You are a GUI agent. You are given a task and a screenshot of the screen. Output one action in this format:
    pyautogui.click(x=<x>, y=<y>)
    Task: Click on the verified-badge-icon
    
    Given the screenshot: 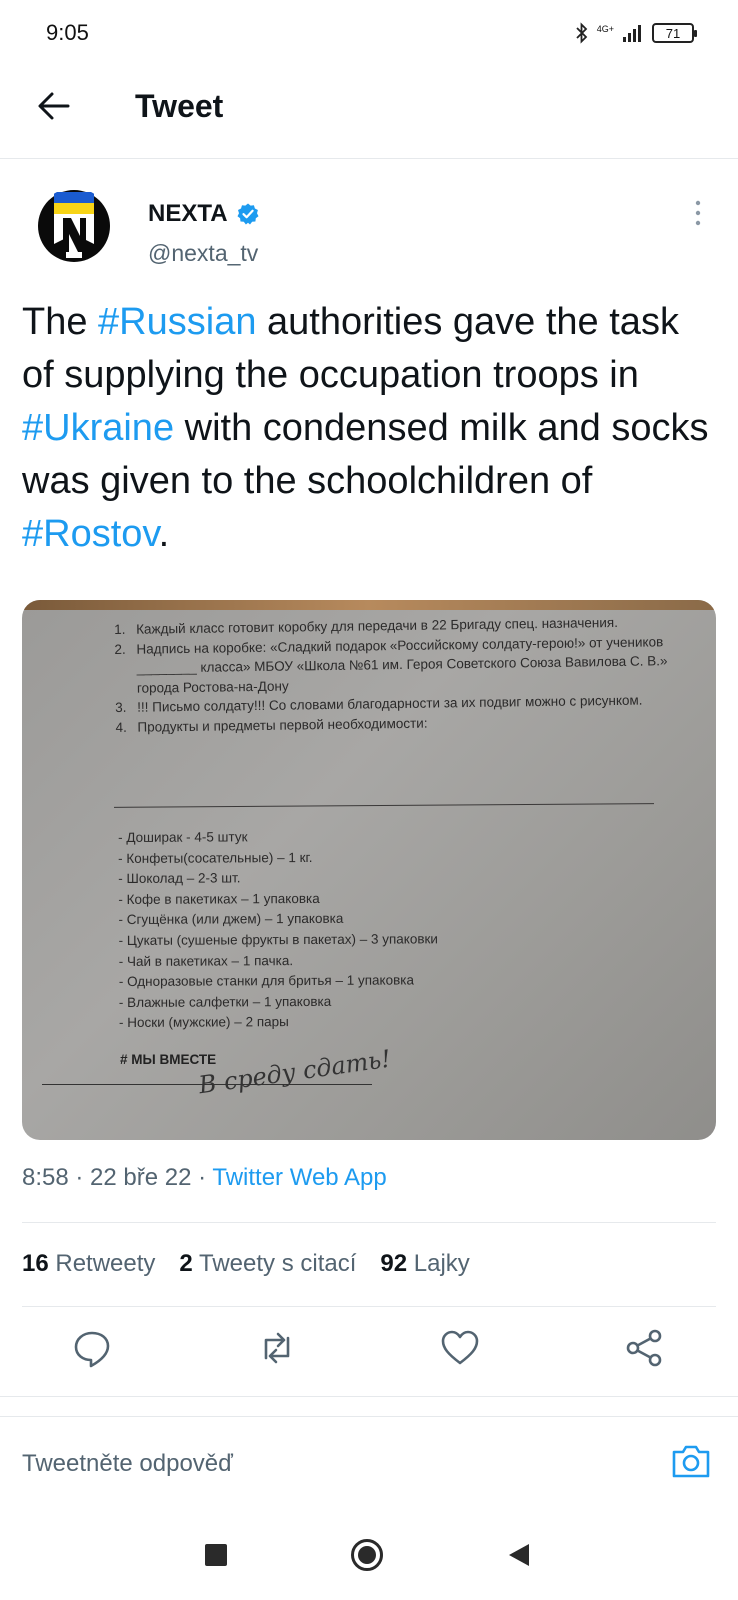 What is the action you would take?
    pyautogui.click(x=248, y=214)
    